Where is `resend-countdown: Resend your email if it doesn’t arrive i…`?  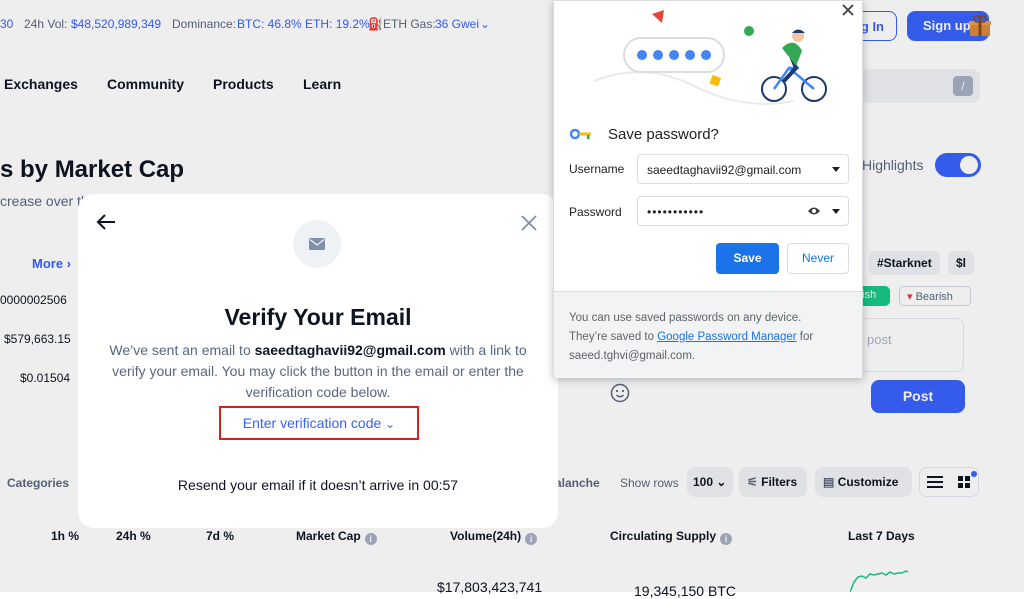 resend-countdown: Resend your email if it doesn’t arrive i… is located at coordinates (318, 485).